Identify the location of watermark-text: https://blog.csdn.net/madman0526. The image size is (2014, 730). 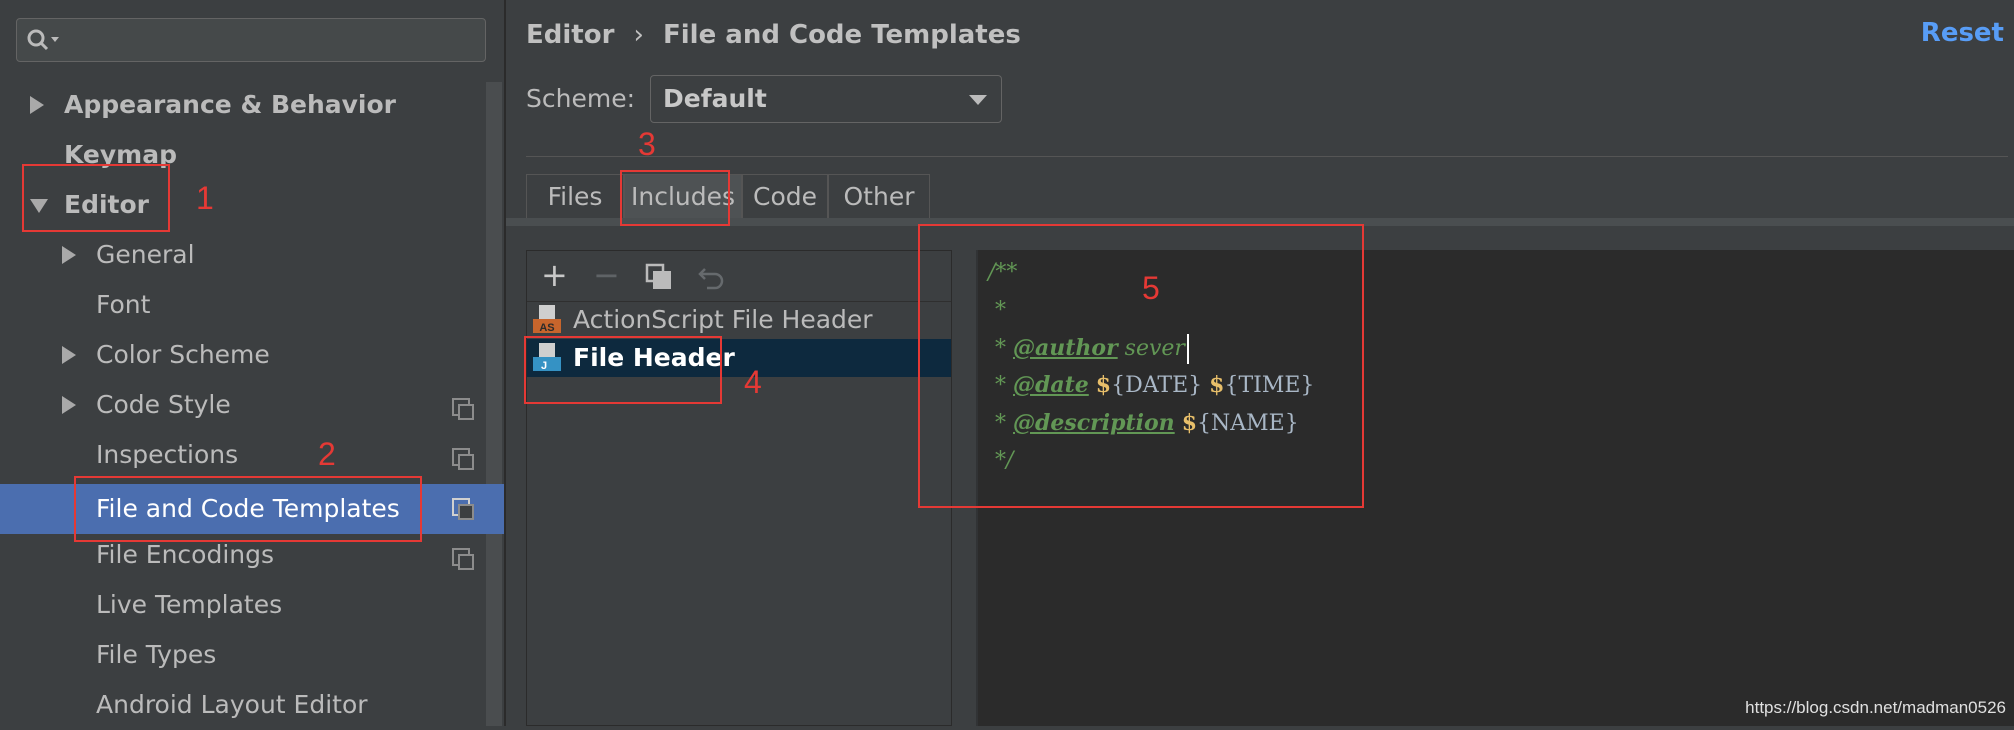
(1875, 707).